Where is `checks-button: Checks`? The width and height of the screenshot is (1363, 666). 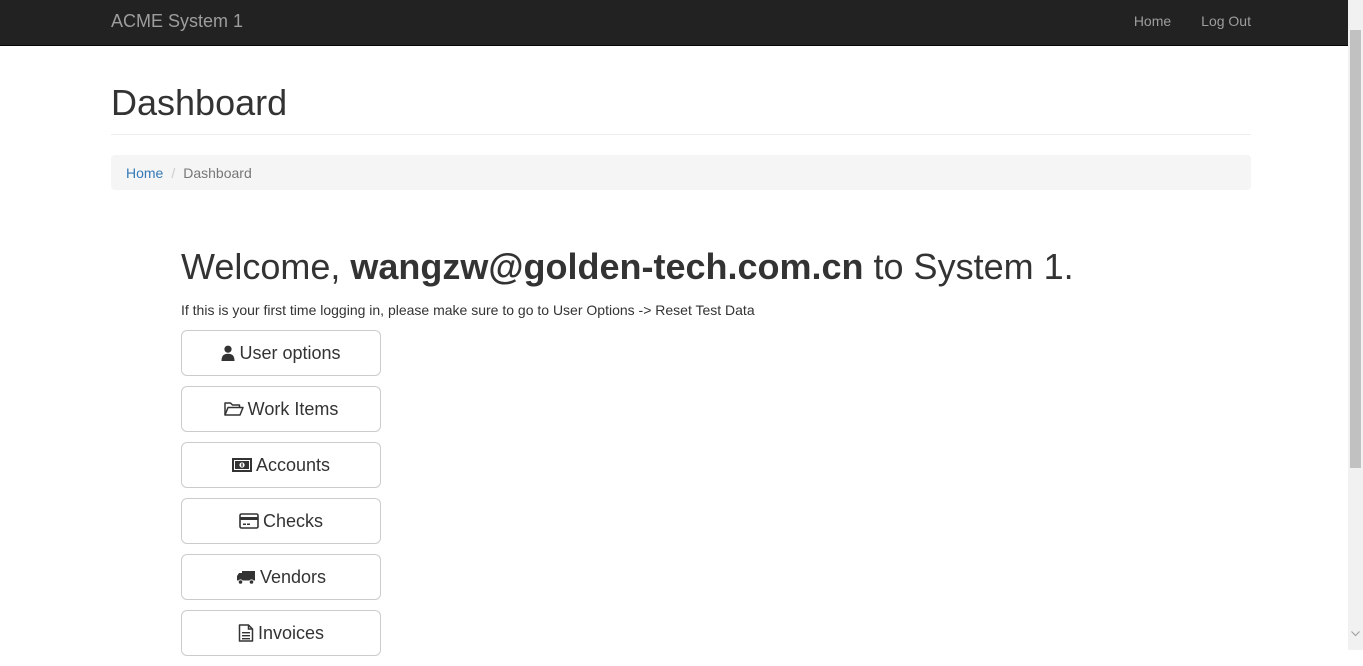 checks-button: Checks is located at coordinates (281, 521).